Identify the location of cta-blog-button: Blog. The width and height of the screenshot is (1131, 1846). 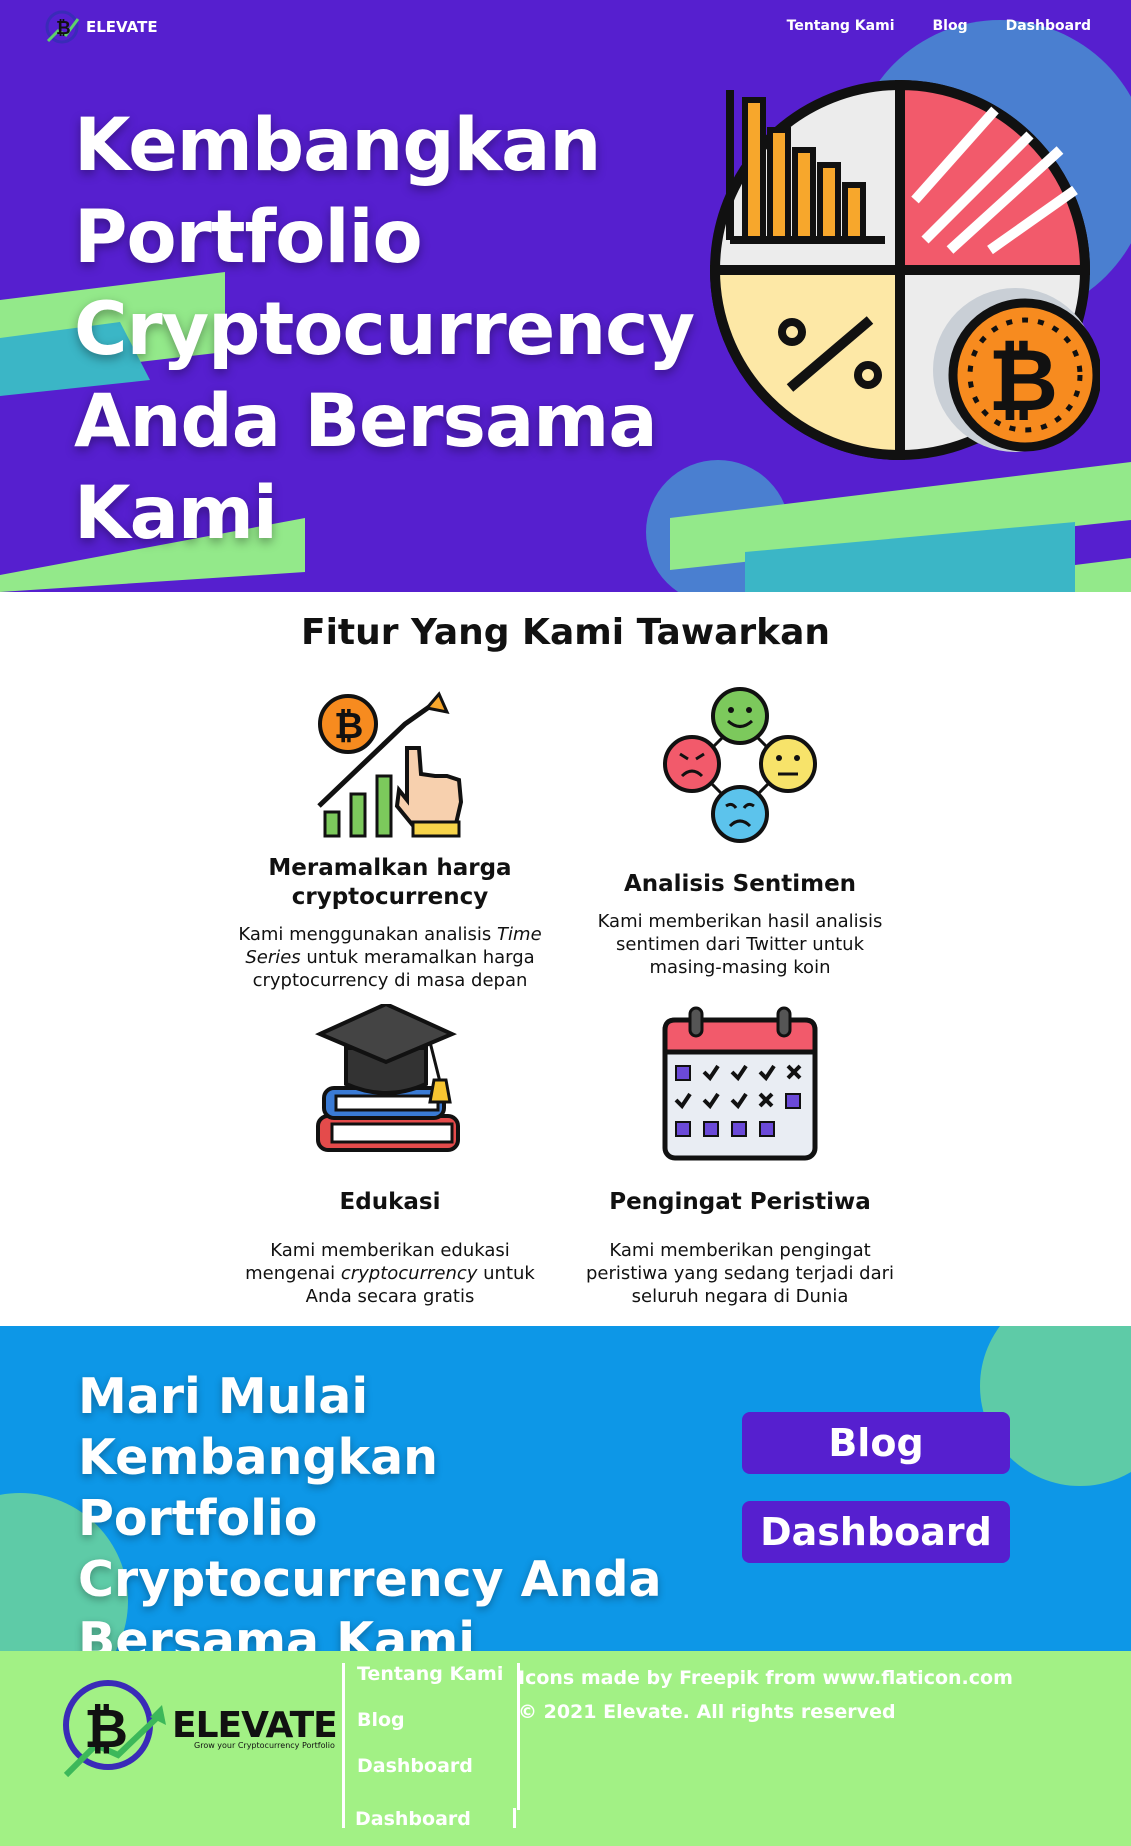
(876, 1443).